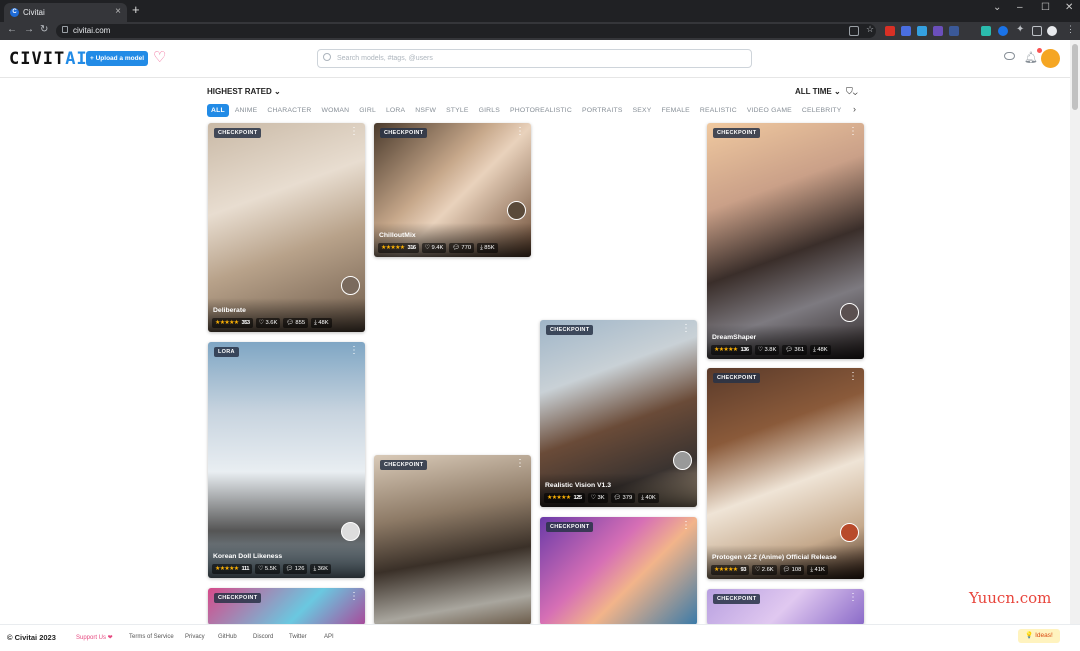 Image resolution: width=1080 pixels, height=651 pixels. Describe the element at coordinates (335, 110) in the screenshot. I see `tag-chip: WOMAN` at that location.